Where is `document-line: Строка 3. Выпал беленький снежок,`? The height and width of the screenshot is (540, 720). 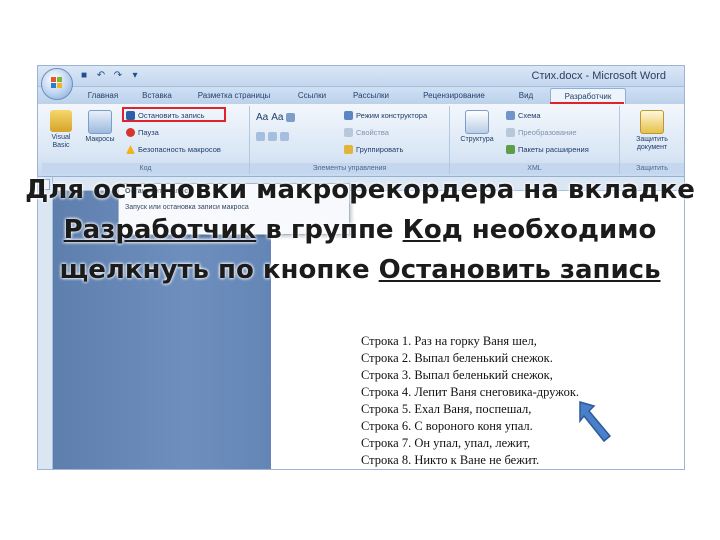
document-line: Строка 3. Выпал беленький снежок, is located at coordinates (457, 375).